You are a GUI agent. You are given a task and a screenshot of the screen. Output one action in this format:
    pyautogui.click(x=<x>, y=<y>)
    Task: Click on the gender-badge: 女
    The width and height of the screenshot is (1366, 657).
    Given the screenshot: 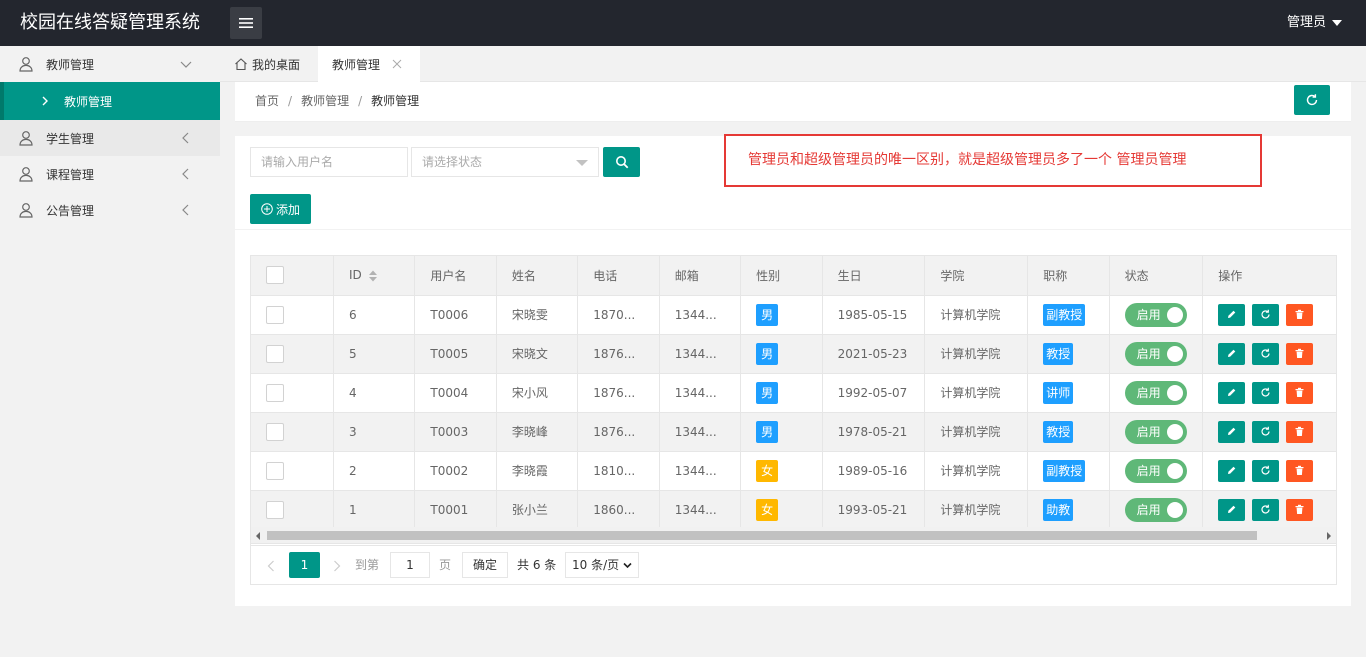 What is the action you would take?
    pyautogui.click(x=767, y=509)
    